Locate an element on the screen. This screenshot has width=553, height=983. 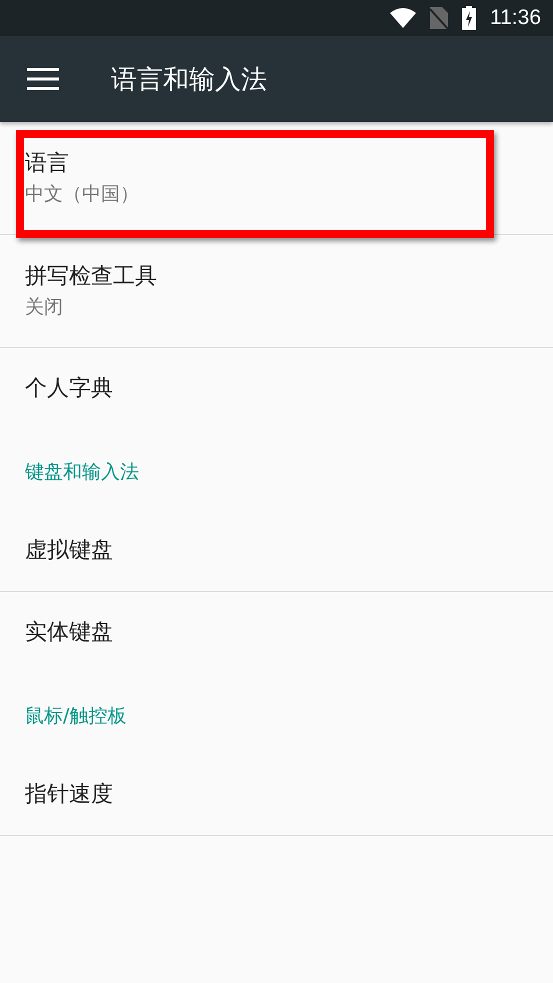
menu-icon is located at coordinates (43, 79).